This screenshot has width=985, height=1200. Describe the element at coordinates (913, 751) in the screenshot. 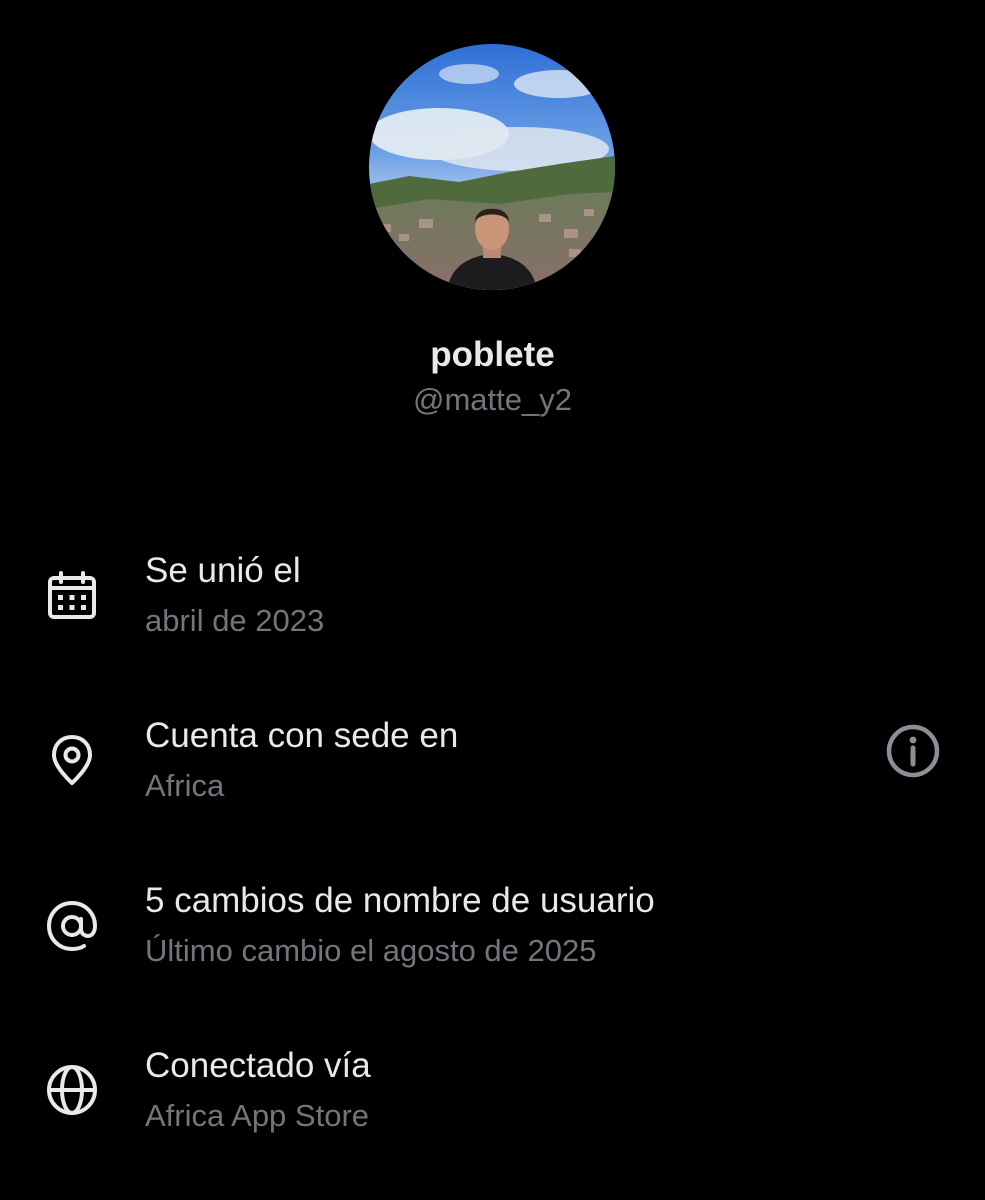

I see `info-icon` at that location.